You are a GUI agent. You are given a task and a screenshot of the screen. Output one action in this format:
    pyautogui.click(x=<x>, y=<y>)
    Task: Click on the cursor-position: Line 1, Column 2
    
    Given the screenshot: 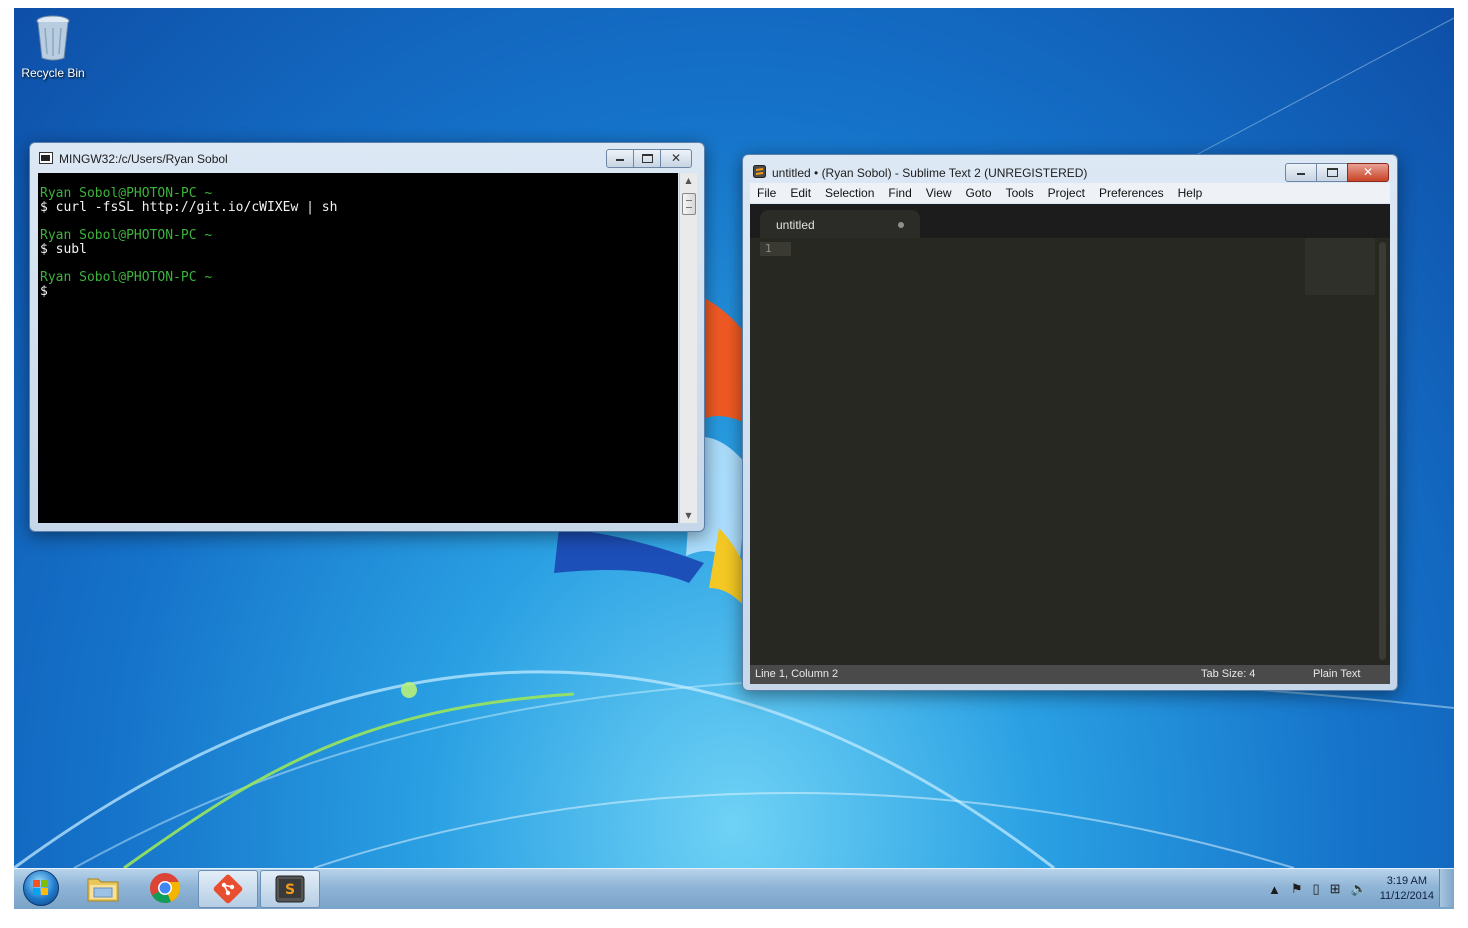 What is the action you would take?
    pyautogui.click(x=797, y=674)
    